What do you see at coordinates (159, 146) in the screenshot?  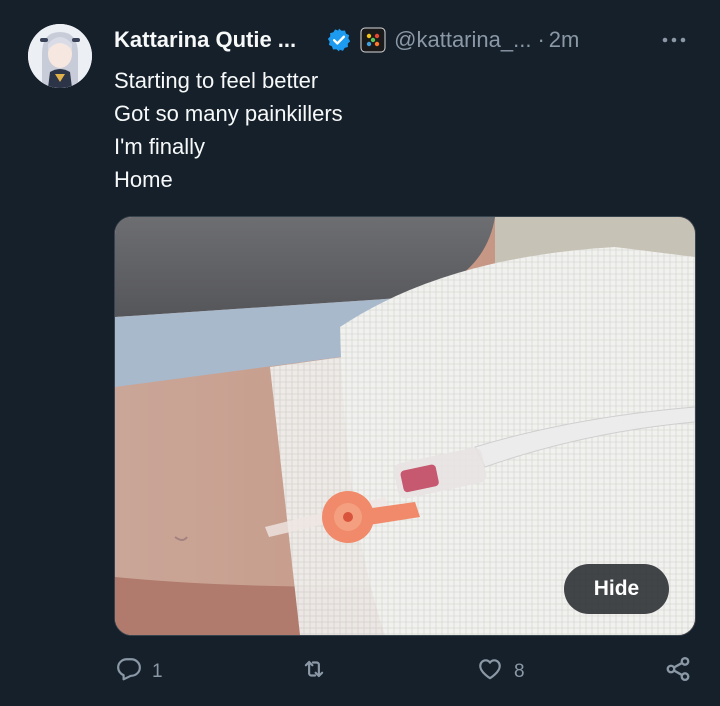 I see `tweet-line: I'm finally` at bounding box center [159, 146].